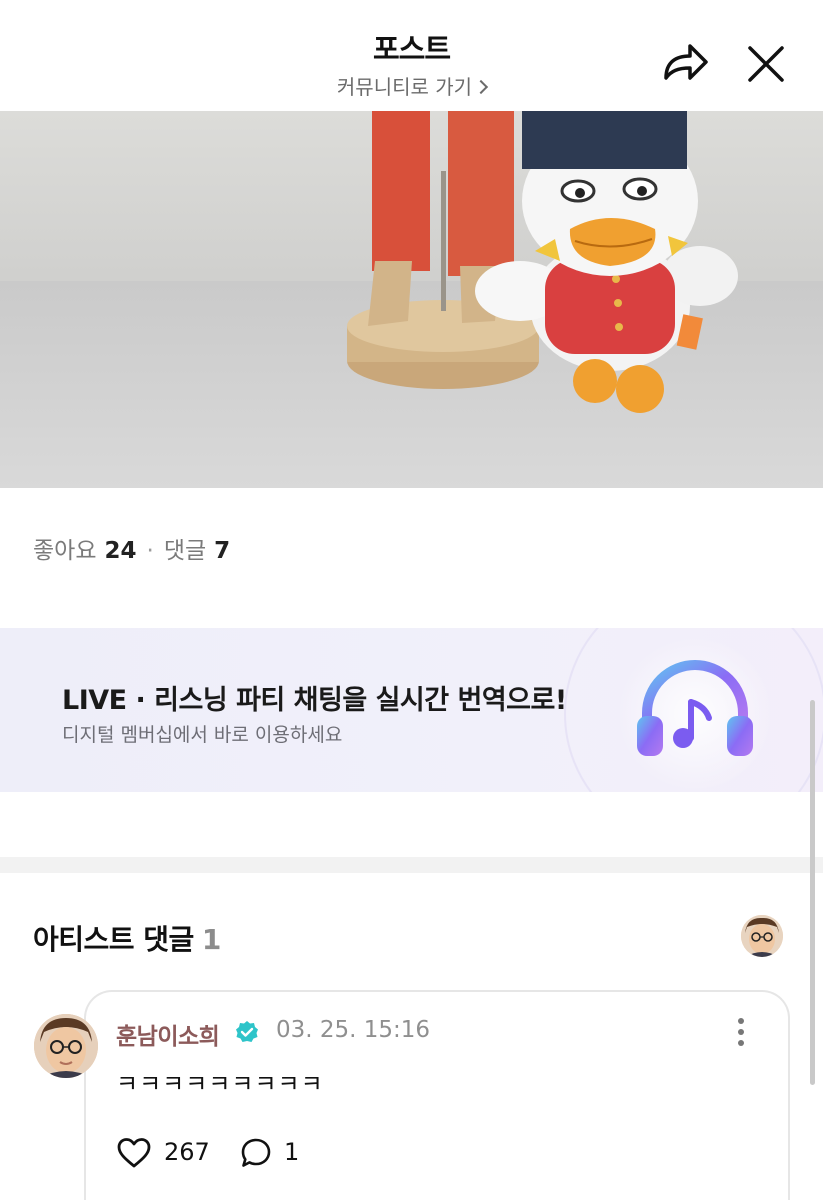 This screenshot has height=1200, width=823. What do you see at coordinates (762, 936) in the screenshot?
I see `artist-avatar` at bounding box center [762, 936].